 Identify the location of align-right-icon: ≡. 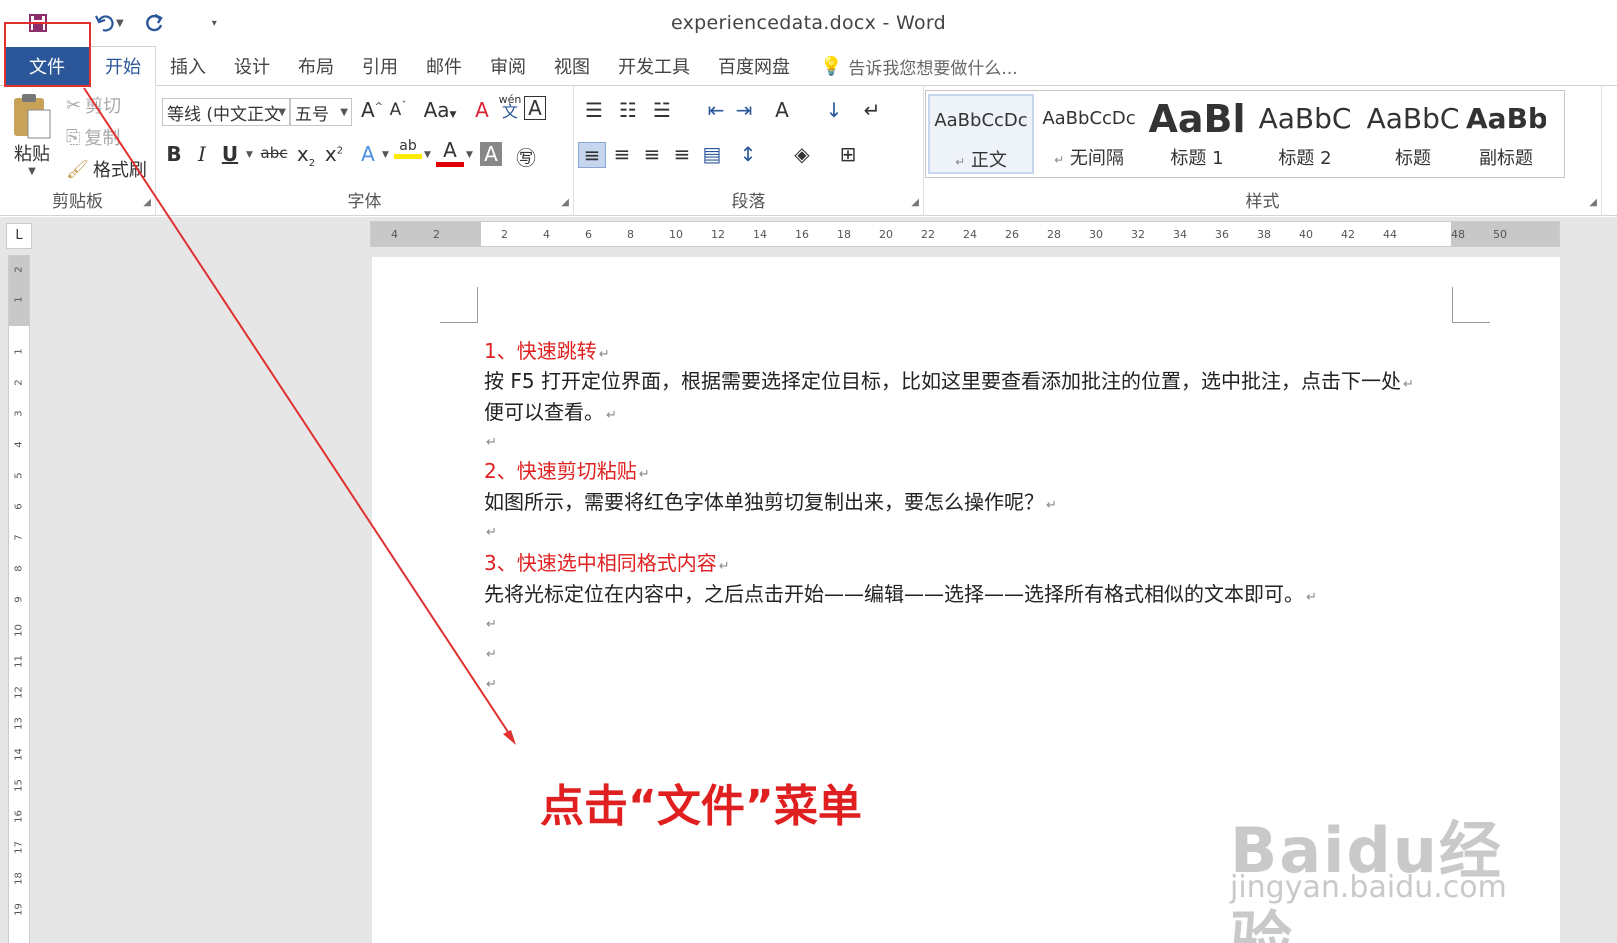
(652, 154).